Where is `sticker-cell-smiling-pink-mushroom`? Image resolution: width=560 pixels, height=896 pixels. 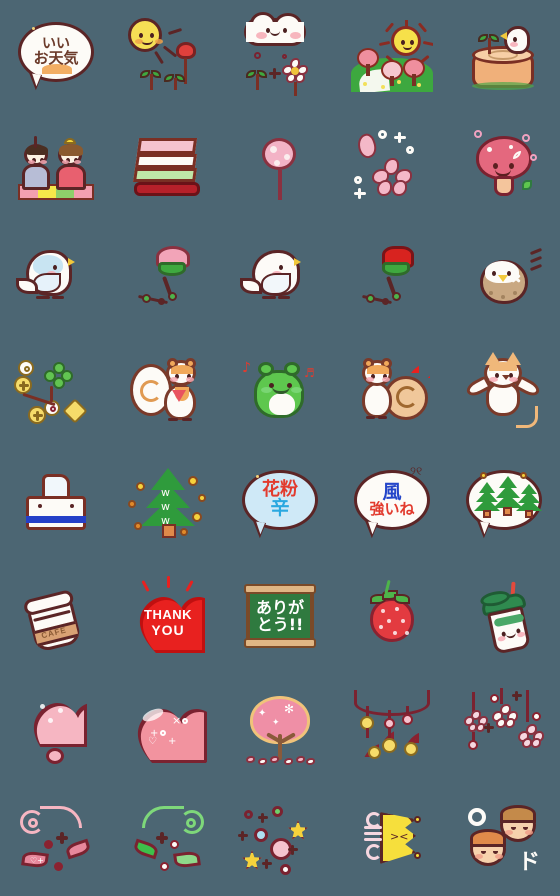 sticker-cell-smiling-pink-mushroom is located at coordinates (504, 168).